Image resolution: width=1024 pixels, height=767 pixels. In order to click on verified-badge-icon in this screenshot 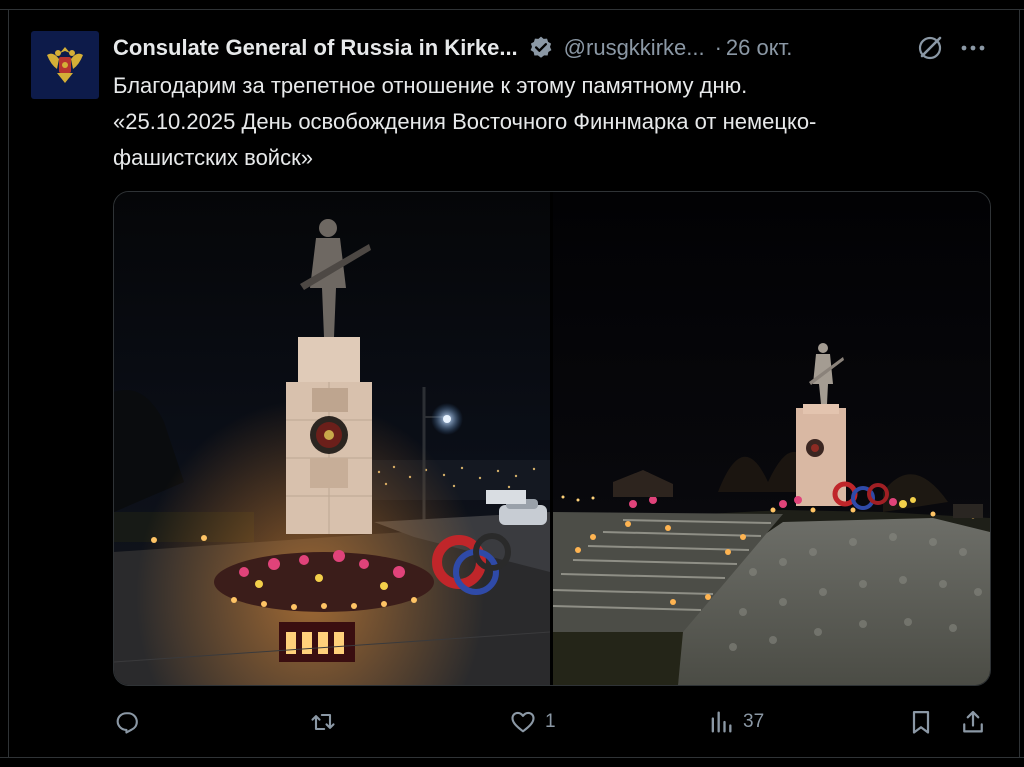, I will do `click(541, 47)`.